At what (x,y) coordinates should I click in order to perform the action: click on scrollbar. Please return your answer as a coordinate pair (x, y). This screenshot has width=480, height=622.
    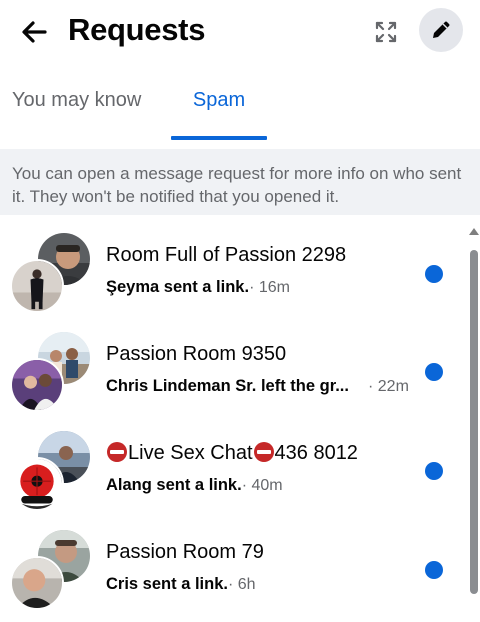
    Looking at the image, I should click on (473, 425).